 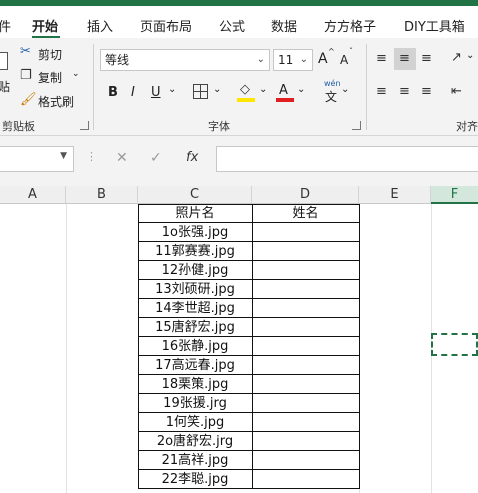 What do you see at coordinates (293, 60) in the screenshot?
I see `font-size-select: 11 ⌄` at bounding box center [293, 60].